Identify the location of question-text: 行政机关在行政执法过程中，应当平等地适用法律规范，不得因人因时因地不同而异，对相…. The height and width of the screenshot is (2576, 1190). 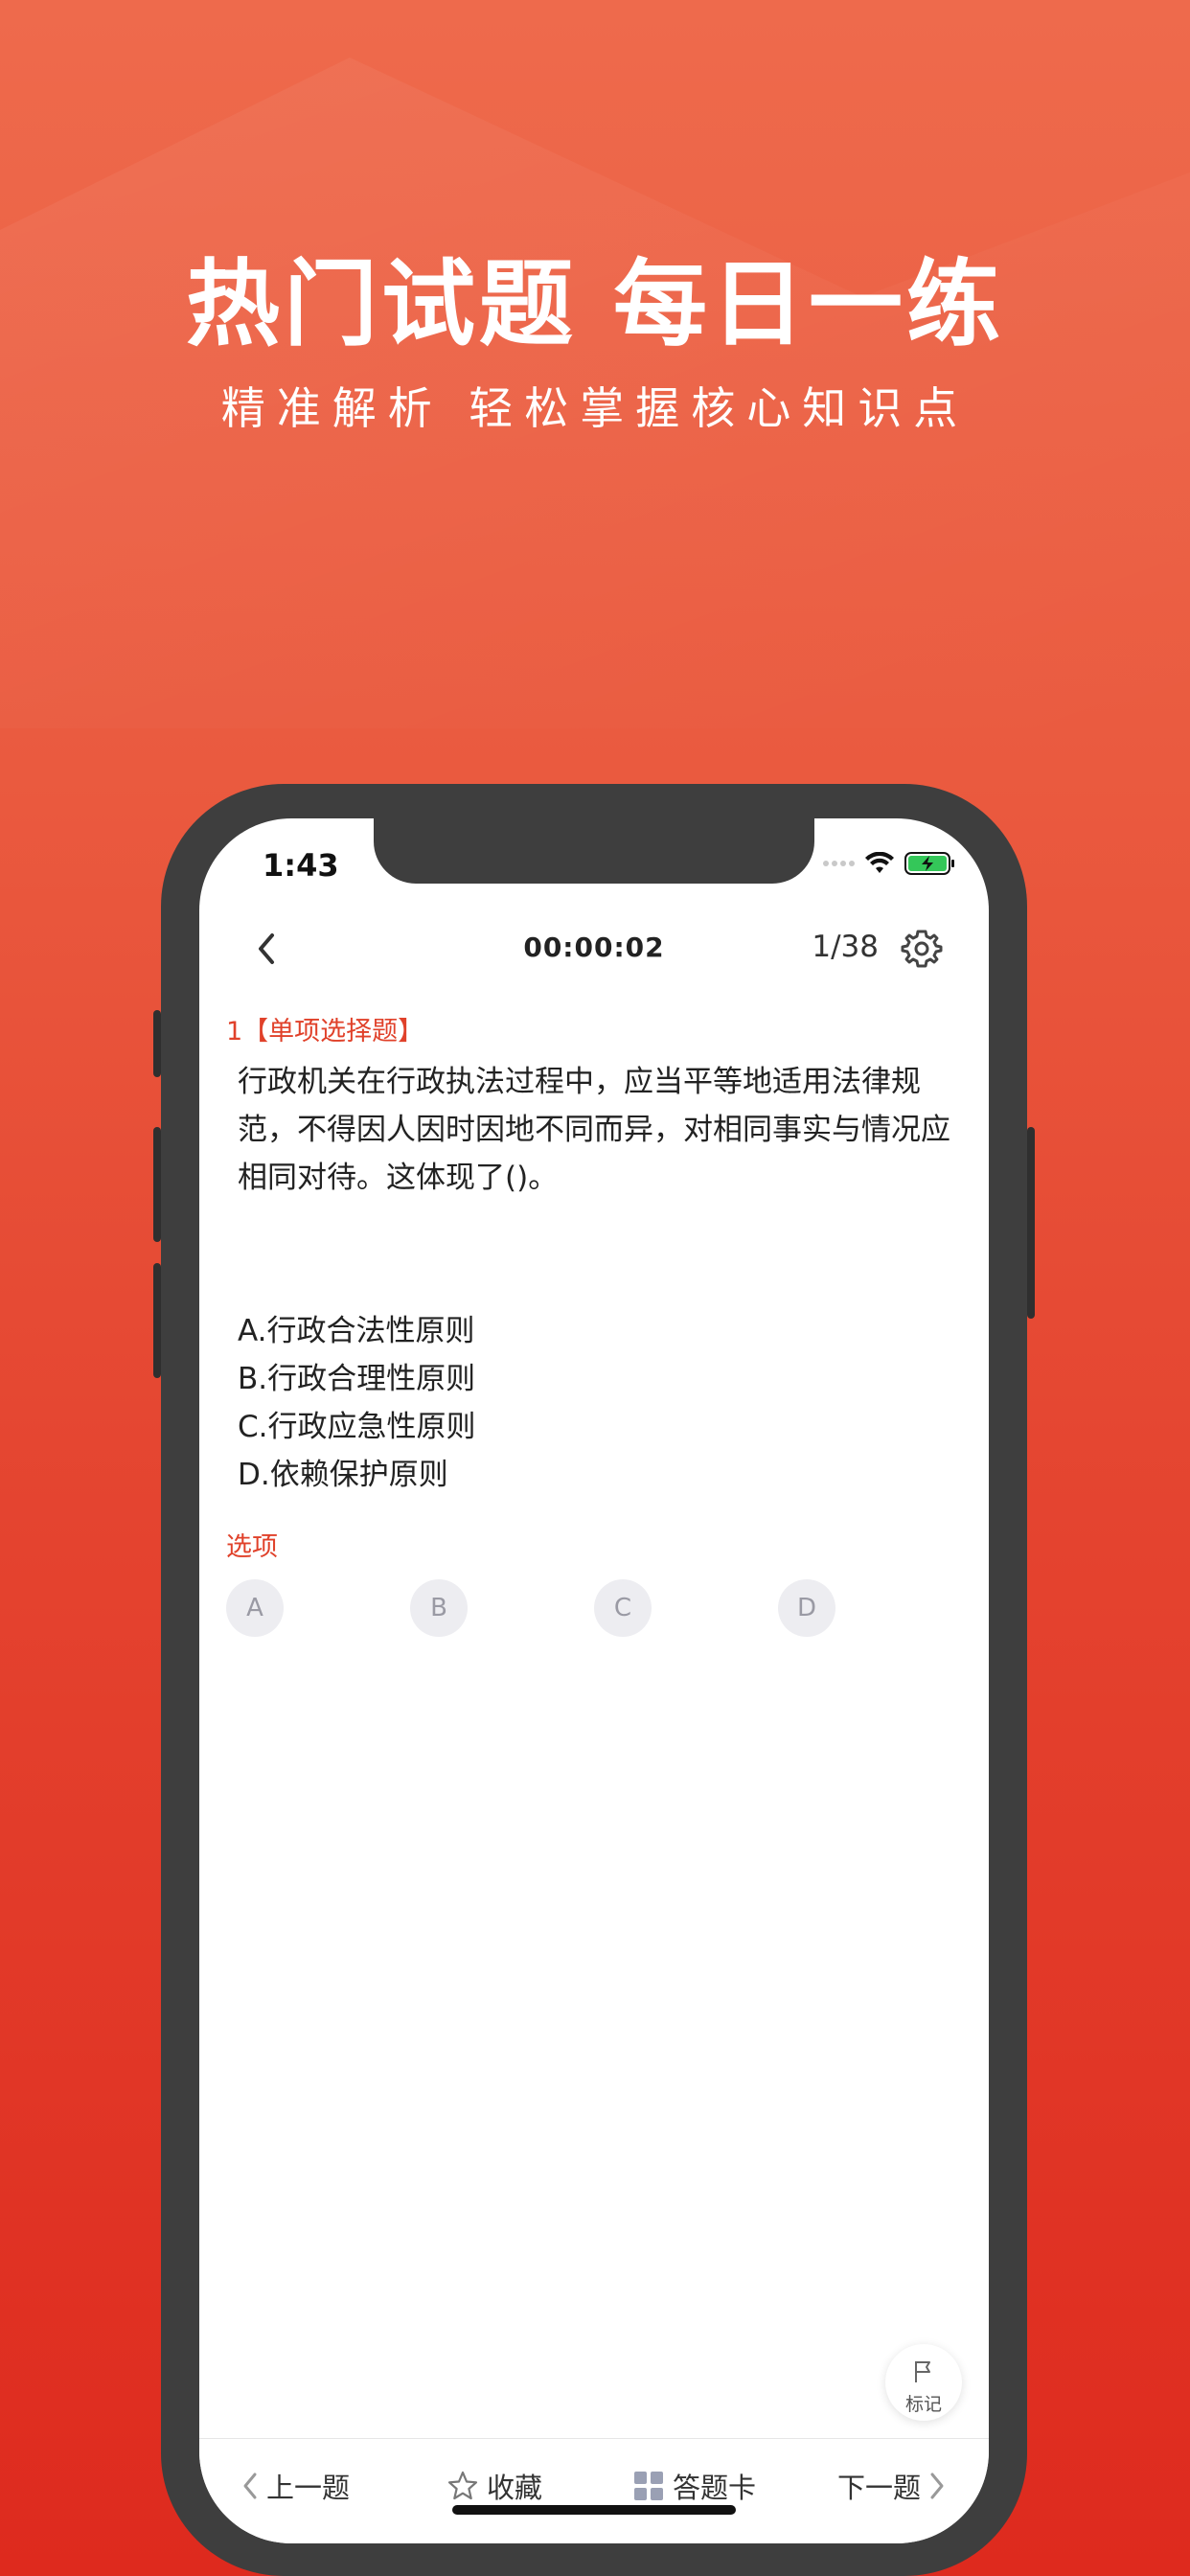
(594, 1130).